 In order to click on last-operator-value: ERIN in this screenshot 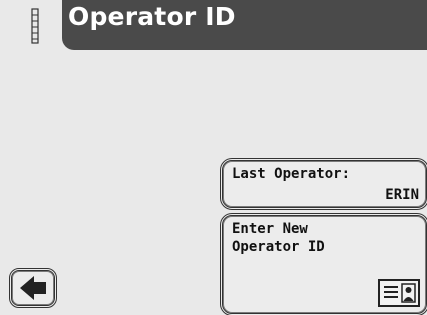, I will do `click(402, 195)`.